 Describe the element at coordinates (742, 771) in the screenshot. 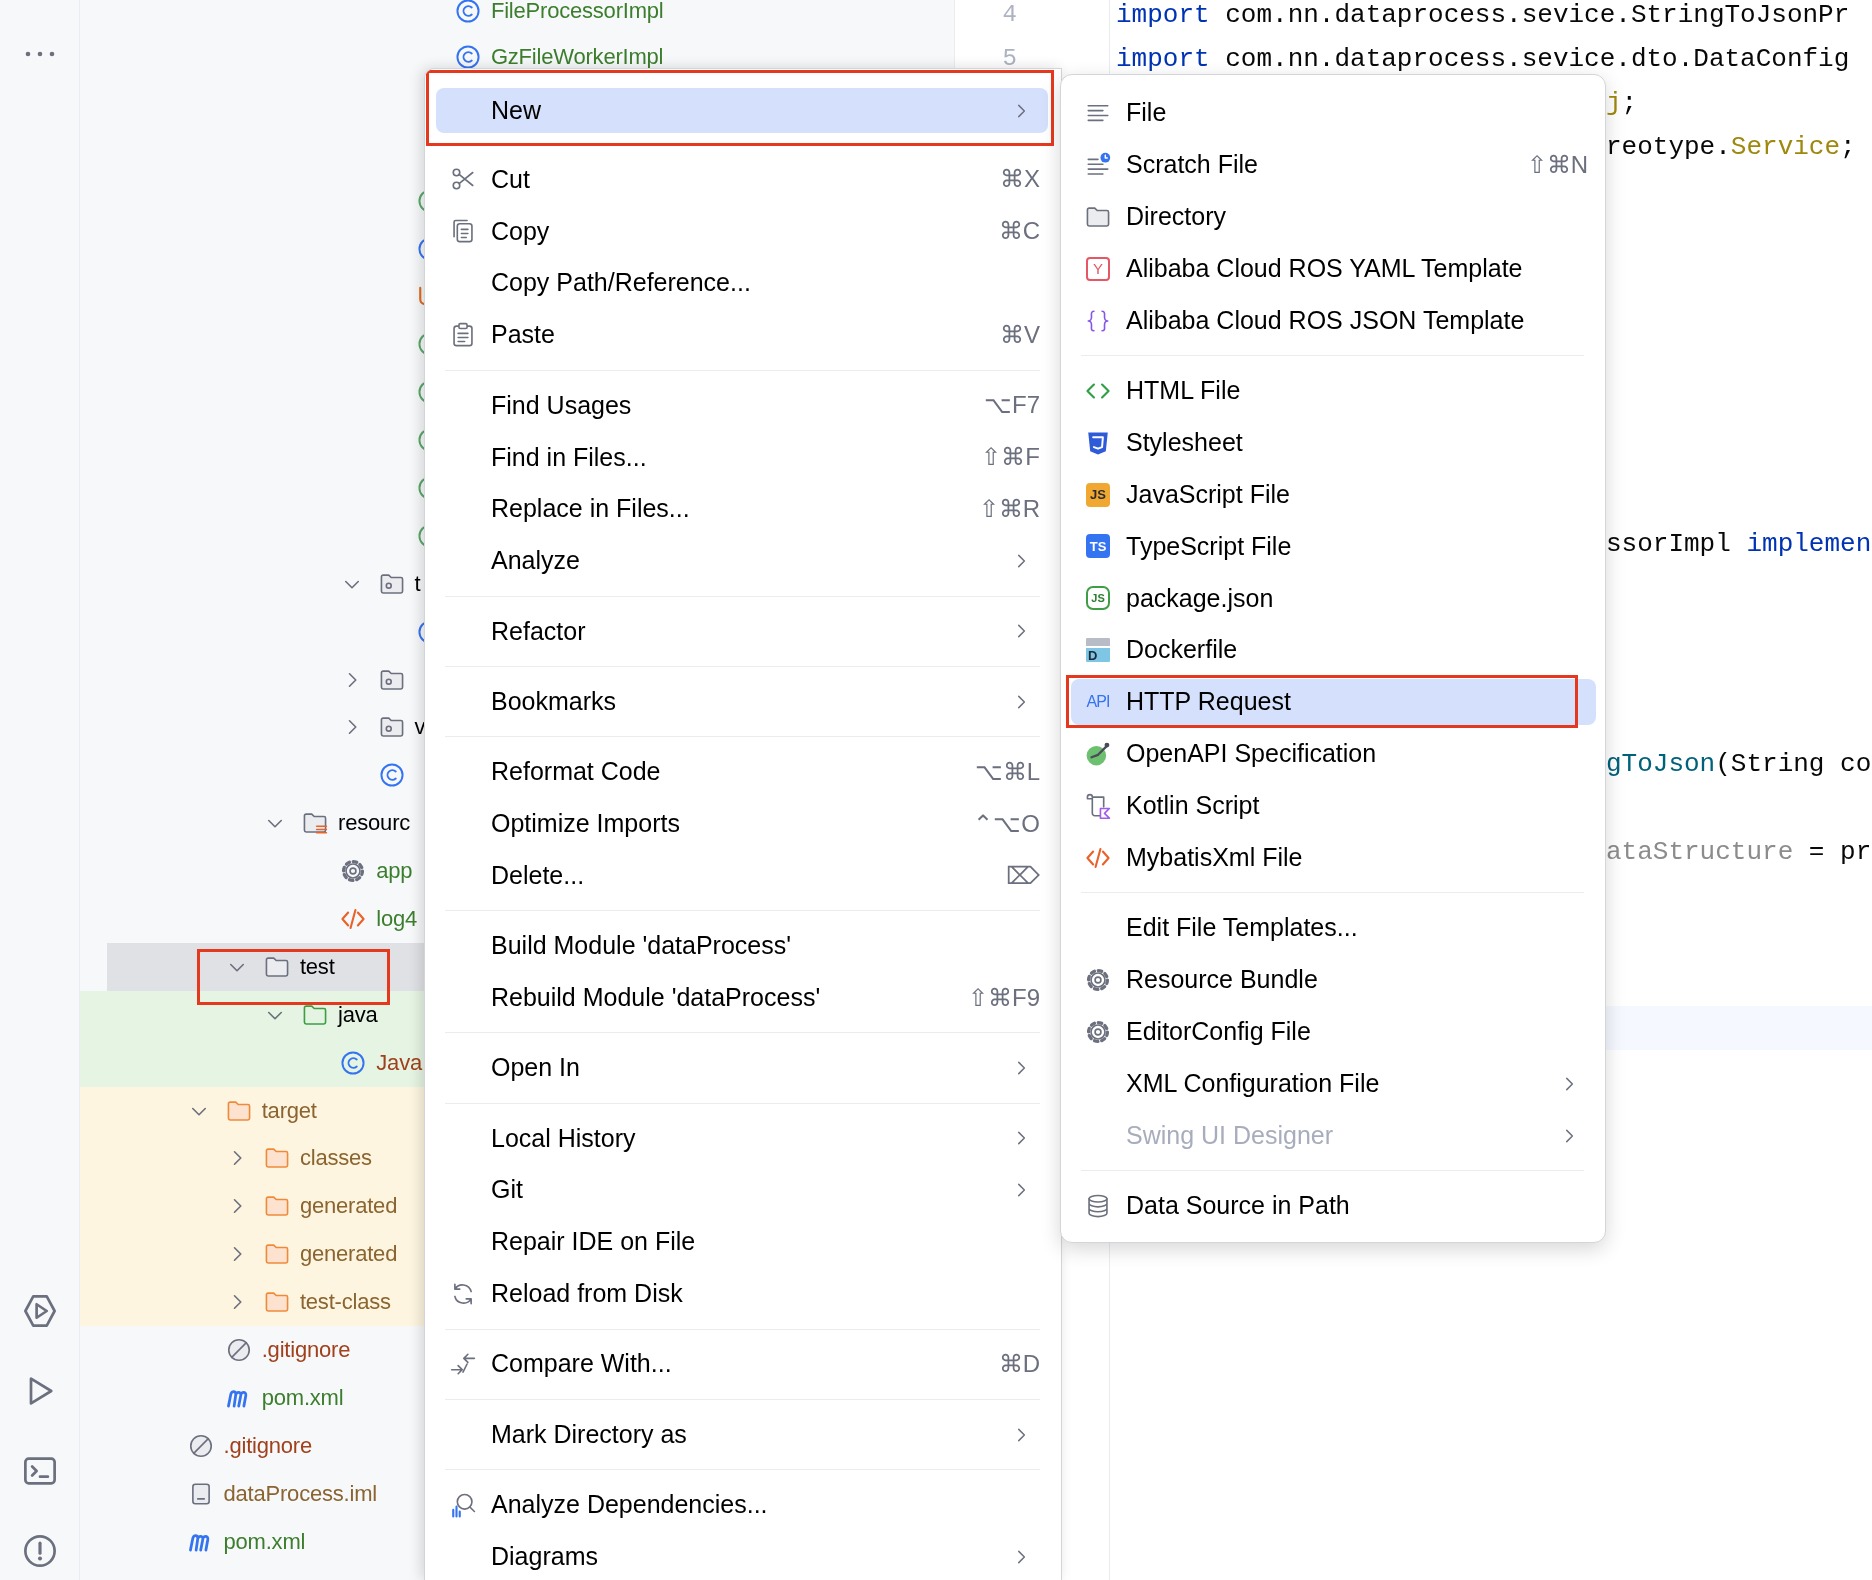

I see `menu-item: Reformat Code ⌥⌘L` at that location.